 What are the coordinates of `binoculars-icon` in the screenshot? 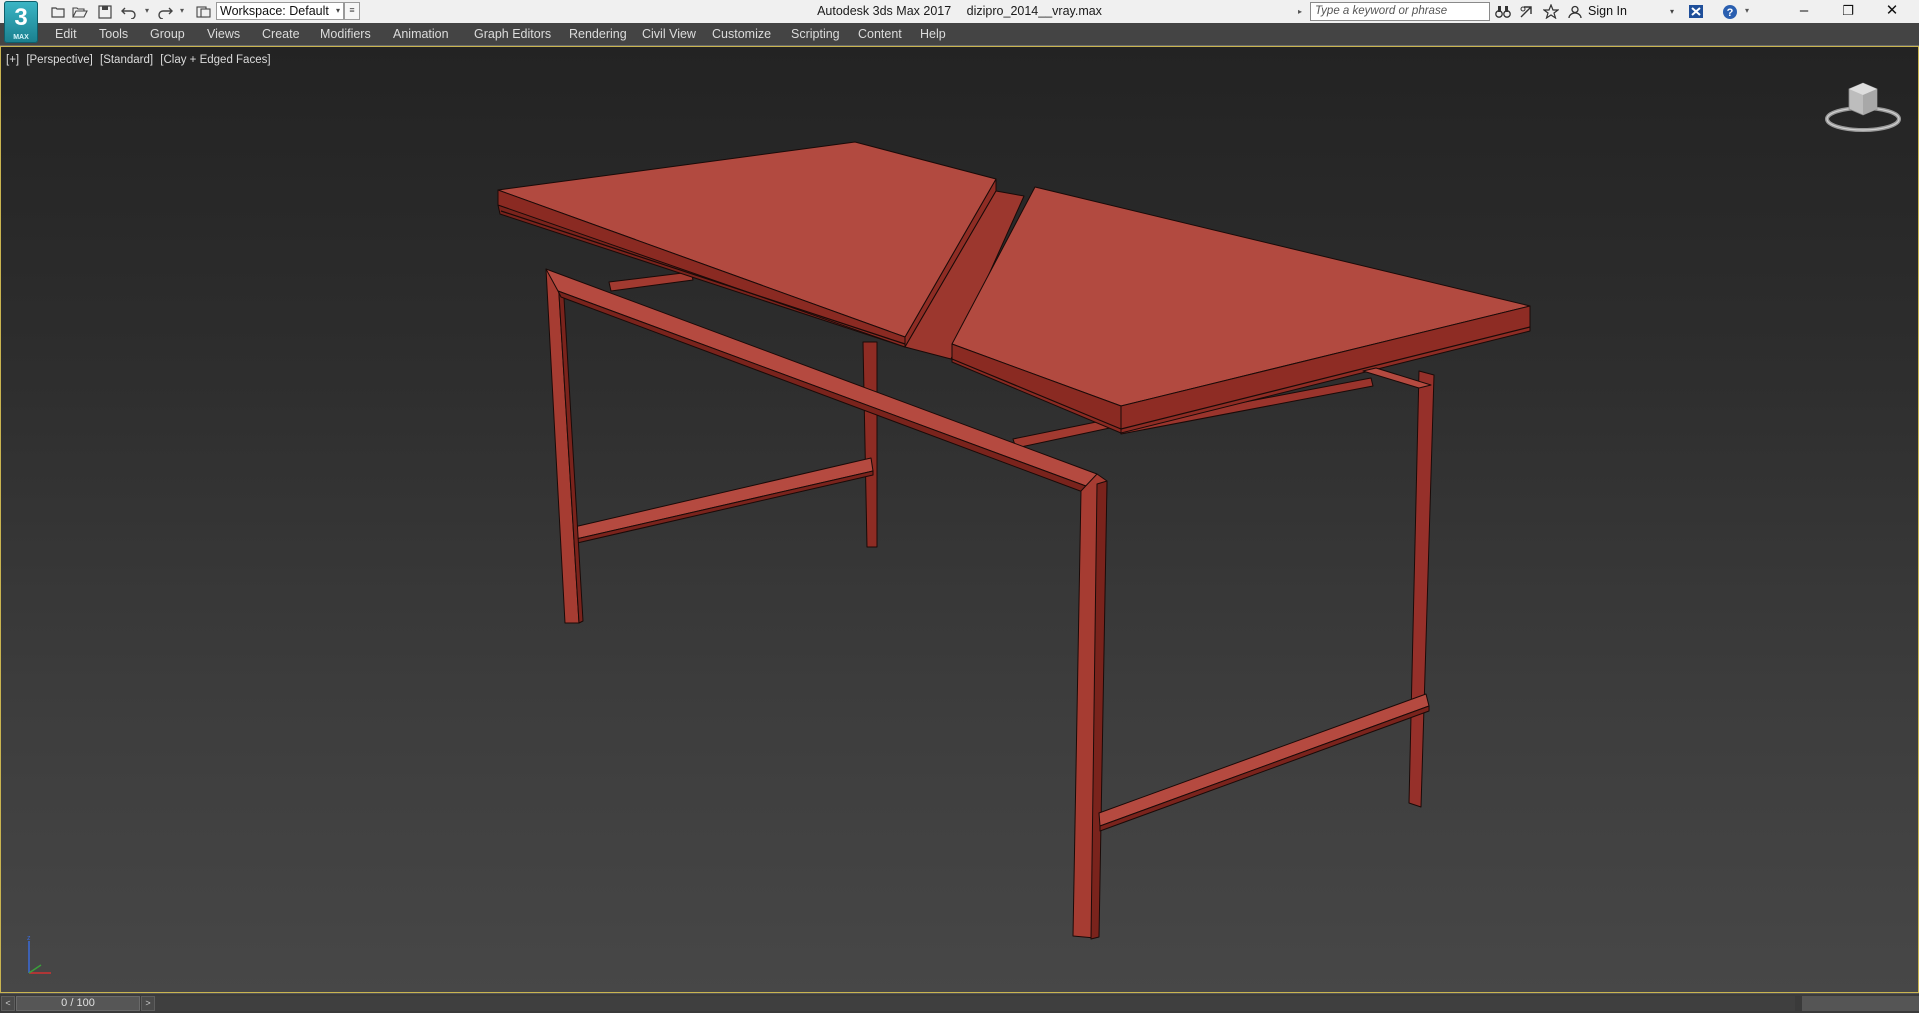 It's located at (1503, 11).